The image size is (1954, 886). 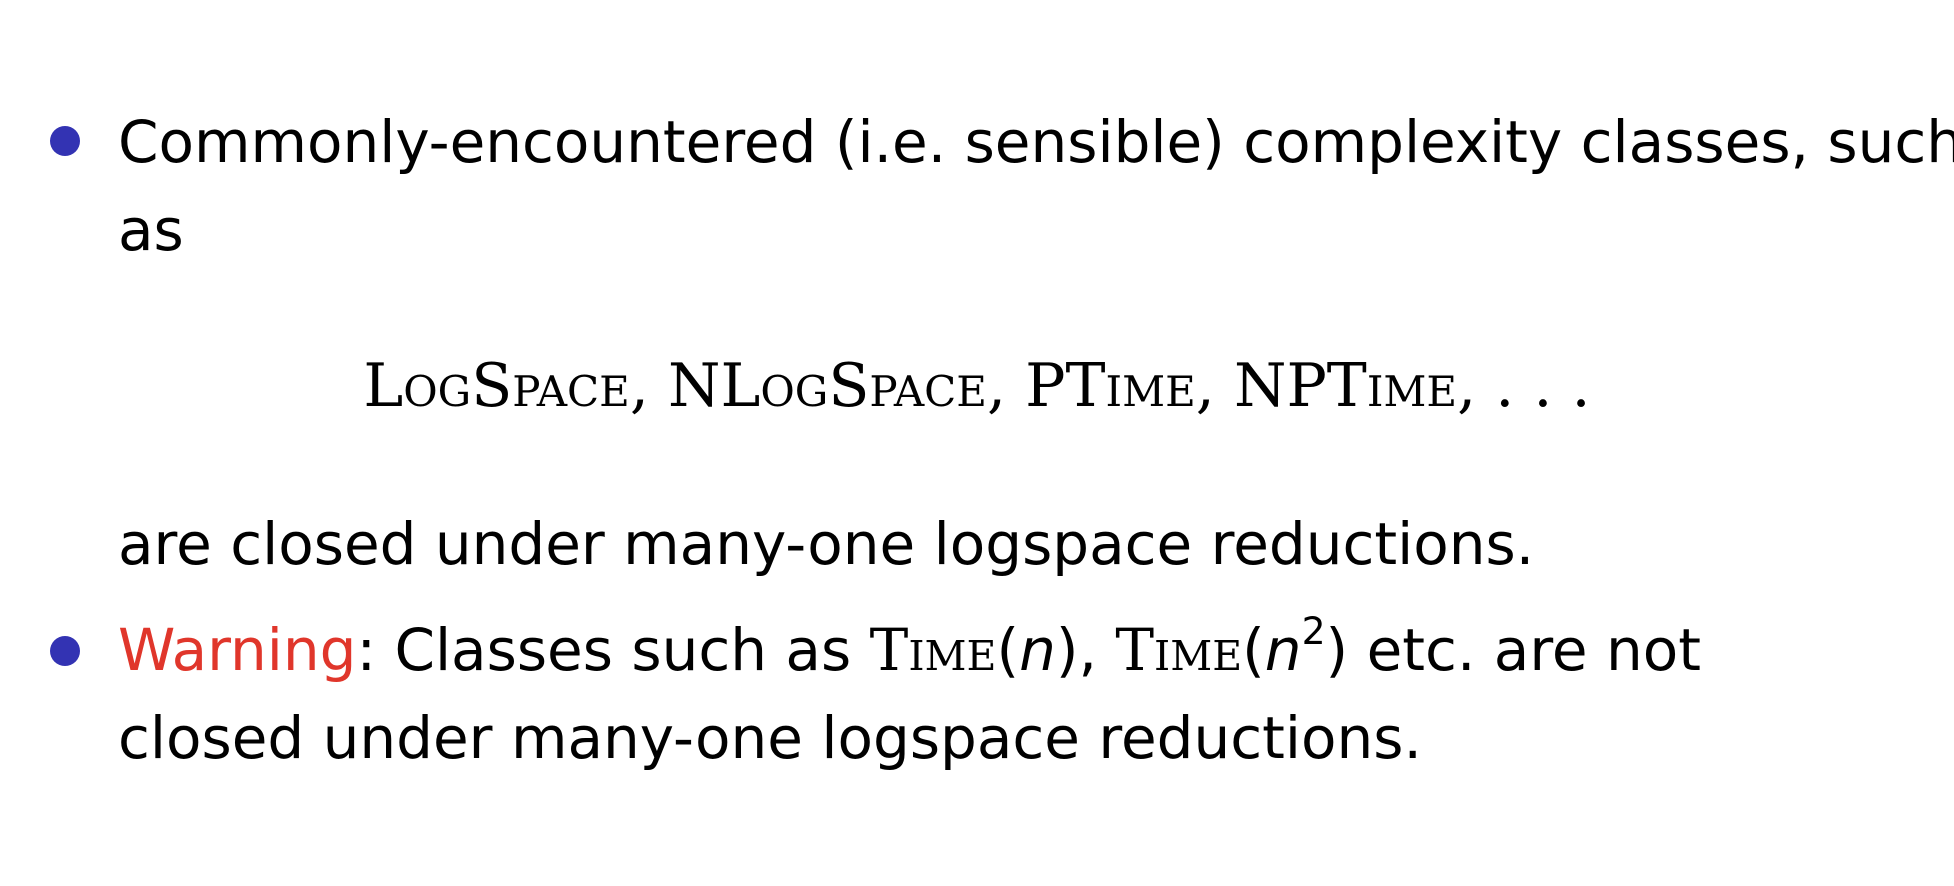 What do you see at coordinates (827, 386) in the screenshot?
I see `class-nlogspace: NLogSpace` at bounding box center [827, 386].